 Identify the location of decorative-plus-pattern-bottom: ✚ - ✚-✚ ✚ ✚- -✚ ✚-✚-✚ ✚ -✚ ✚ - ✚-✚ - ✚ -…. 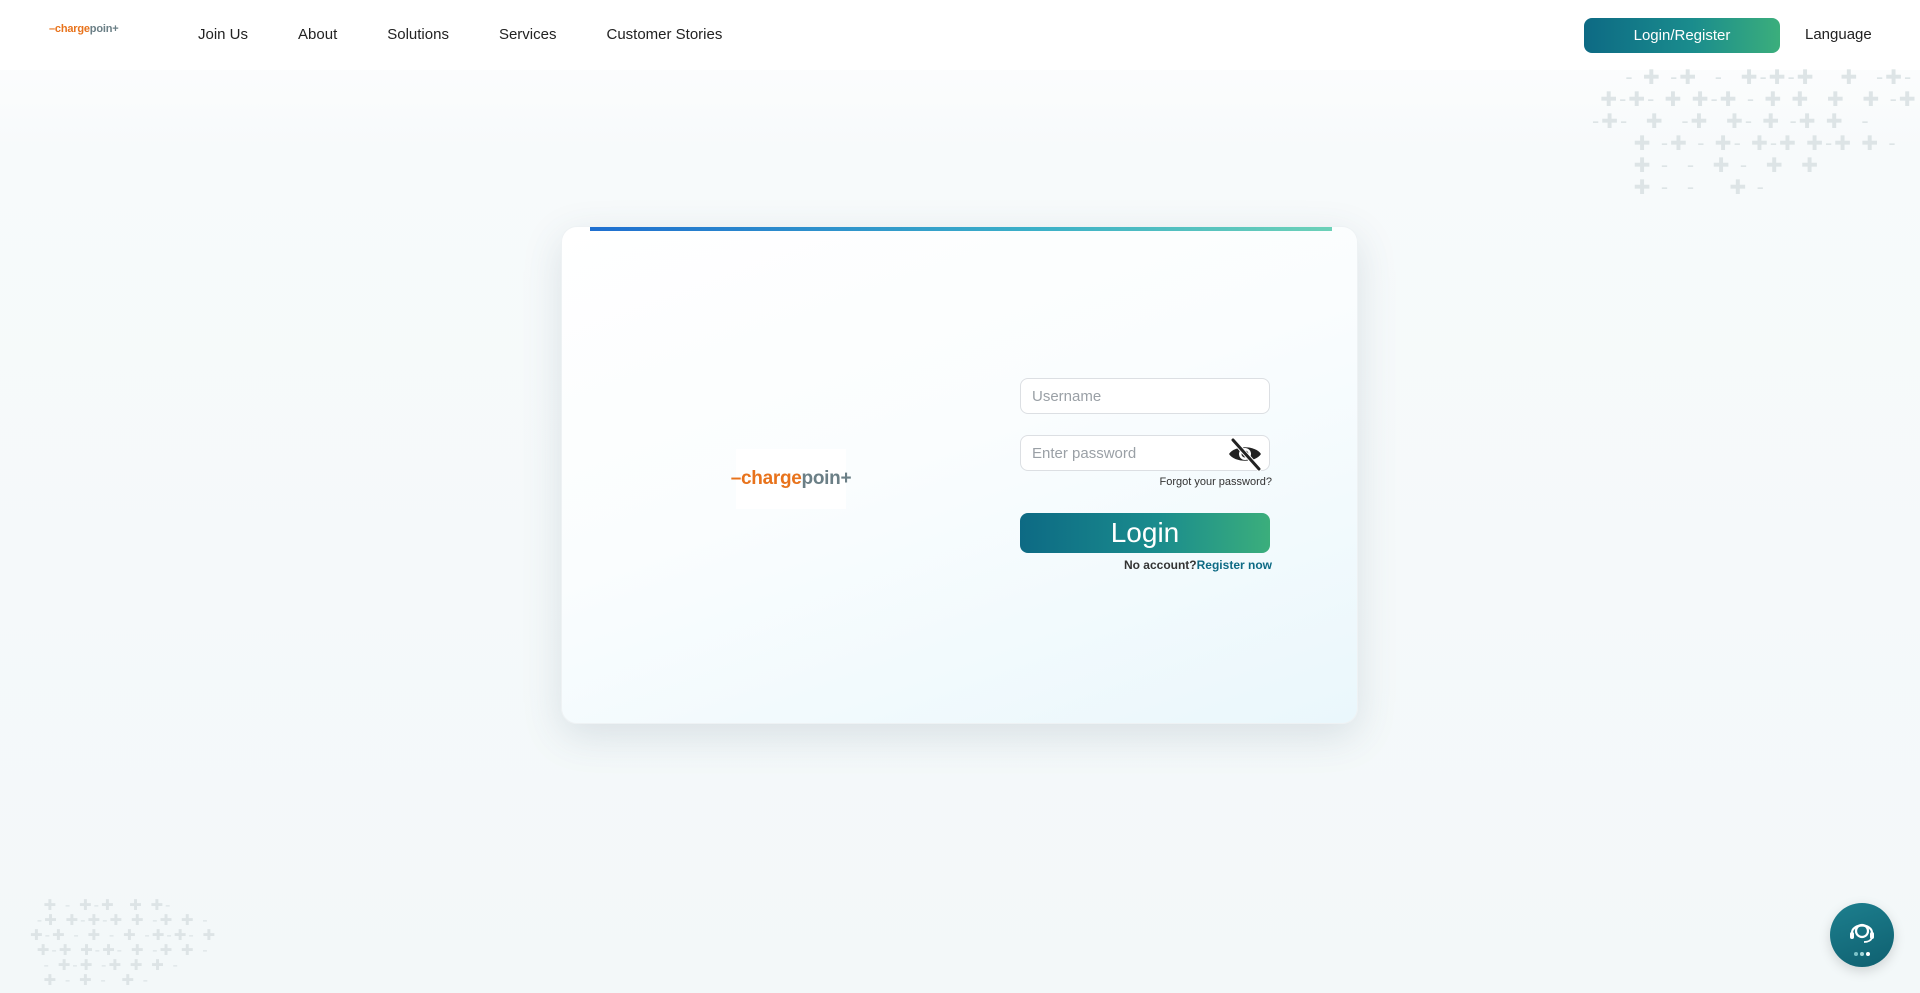
(124, 942).